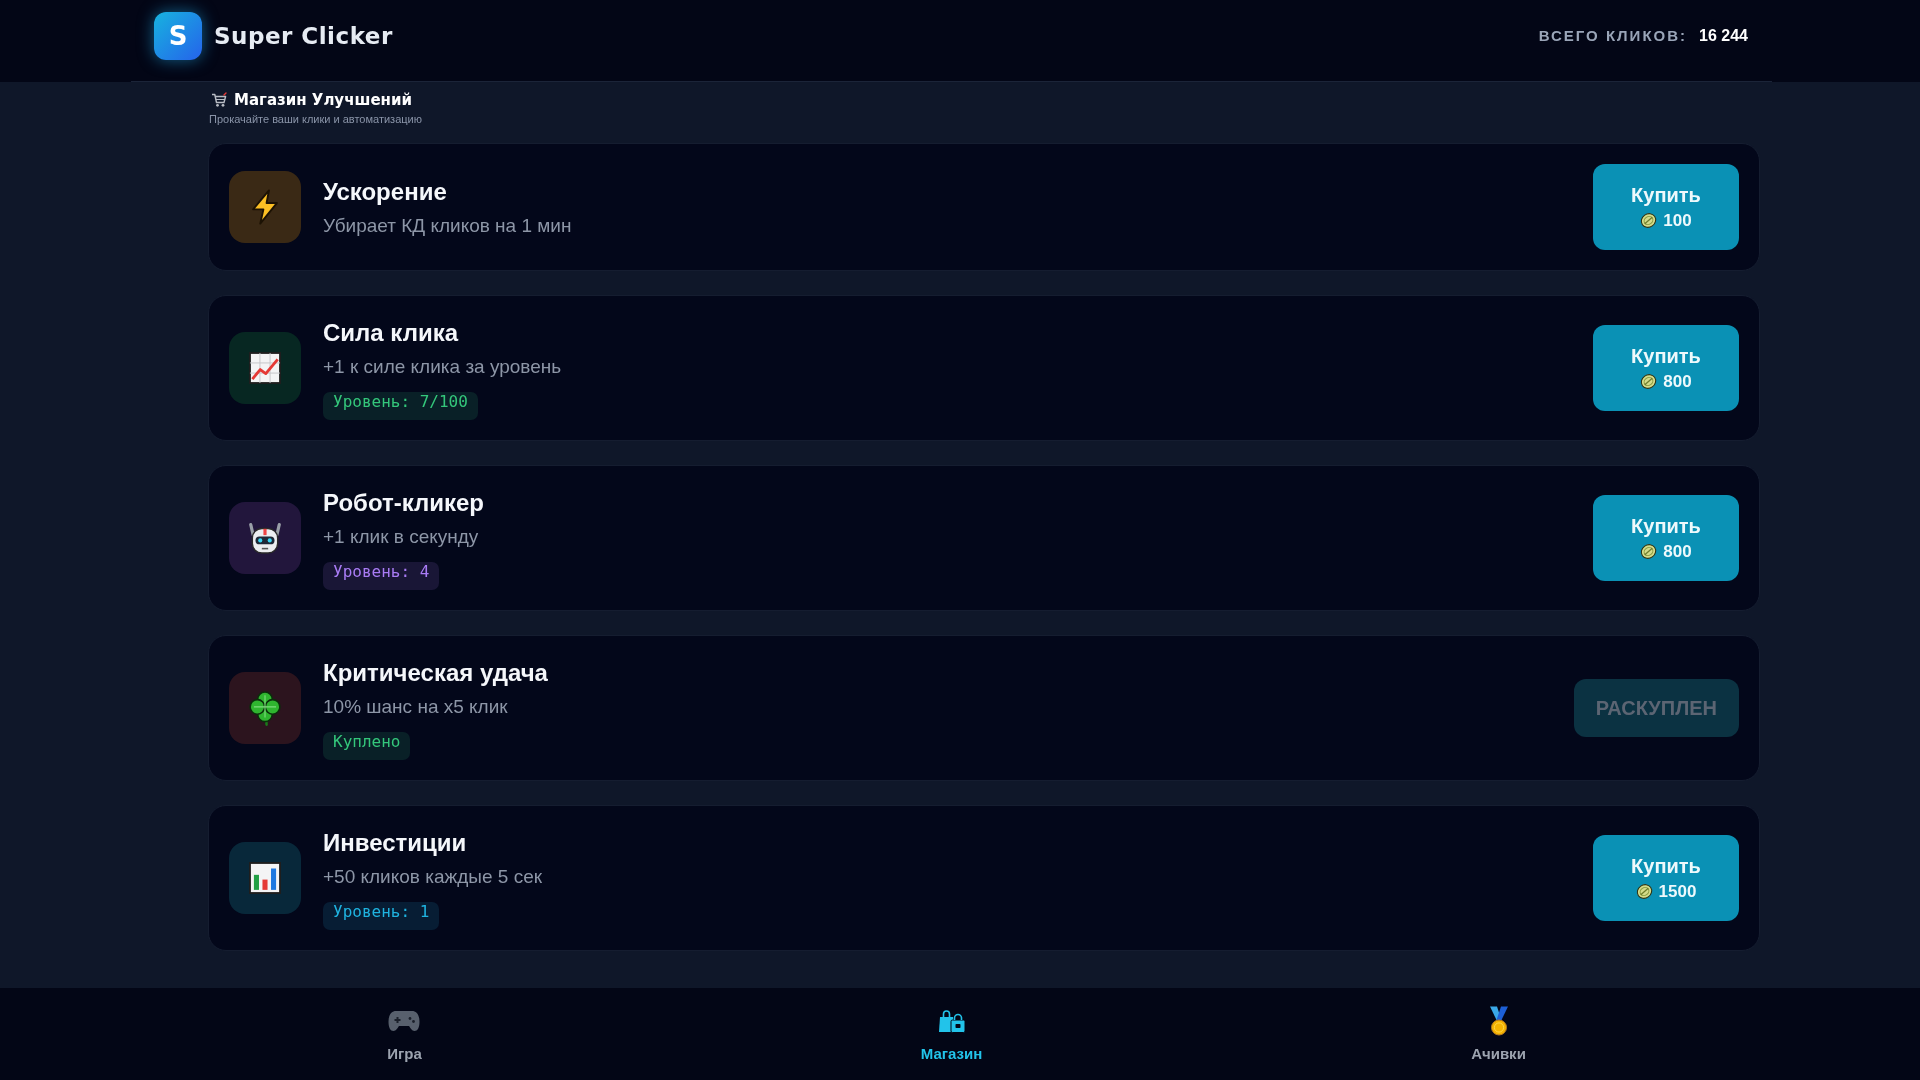 This screenshot has height=1080, width=1920. Describe the element at coordinates (303, 35) in the screenshot. I see `app-title: Super Clicker` at that location.